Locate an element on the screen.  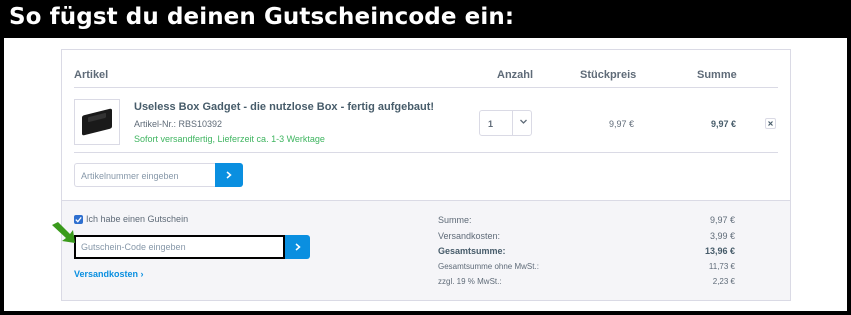
summary-label-net-total: Gesamtsumme ohne MwSt.: is located at coordinates (488, 266).